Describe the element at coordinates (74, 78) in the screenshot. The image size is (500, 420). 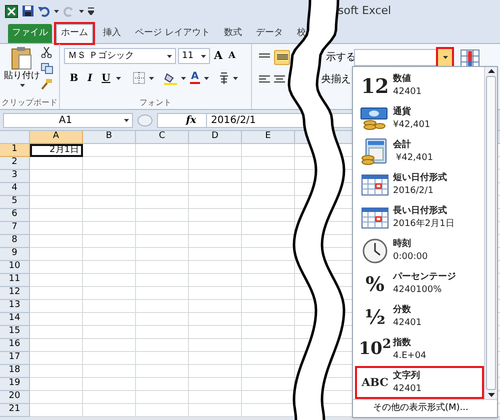
I see `bold-button: B` at that location.